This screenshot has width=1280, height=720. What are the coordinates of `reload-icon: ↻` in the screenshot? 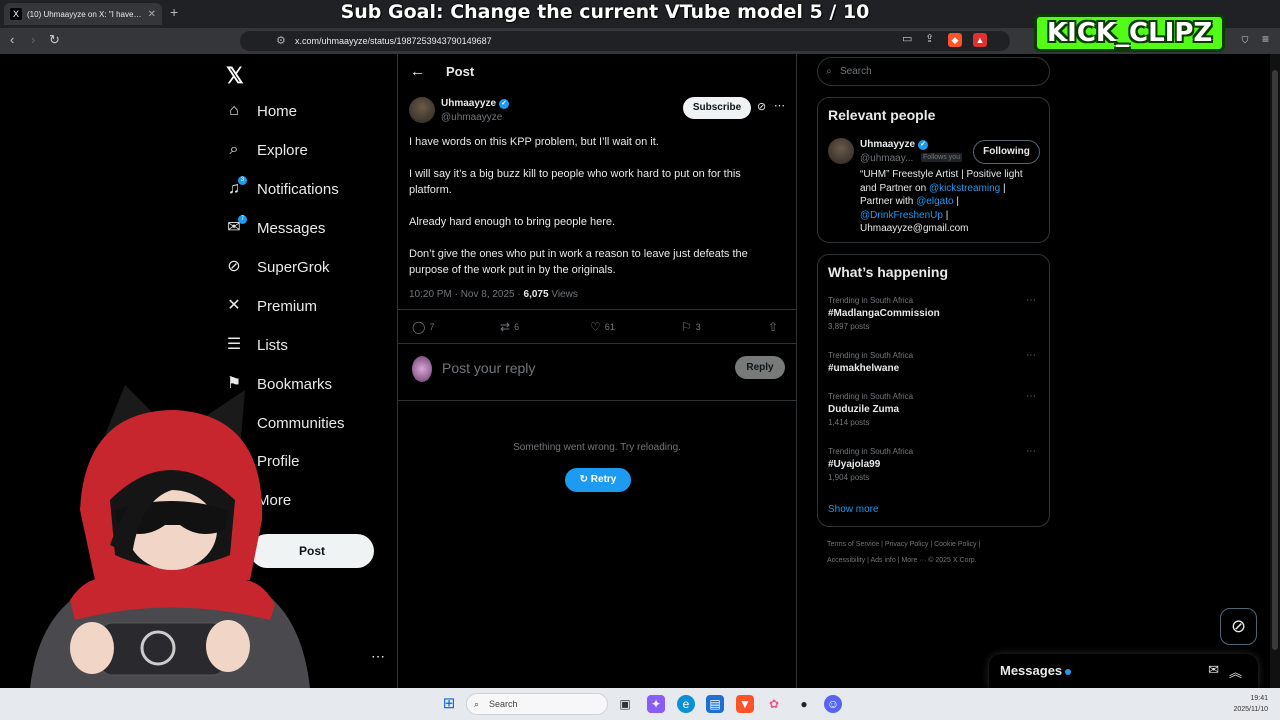 It's located at (54, 40).